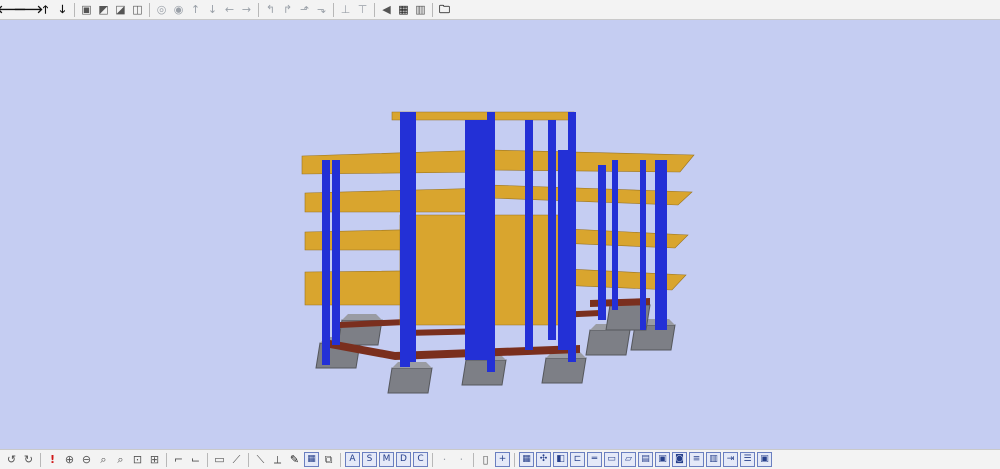 The image size is (1000, 469). Describe the element at coordinates (369, 459) in the screenshot. I see `label-s-icon: S` at that location.